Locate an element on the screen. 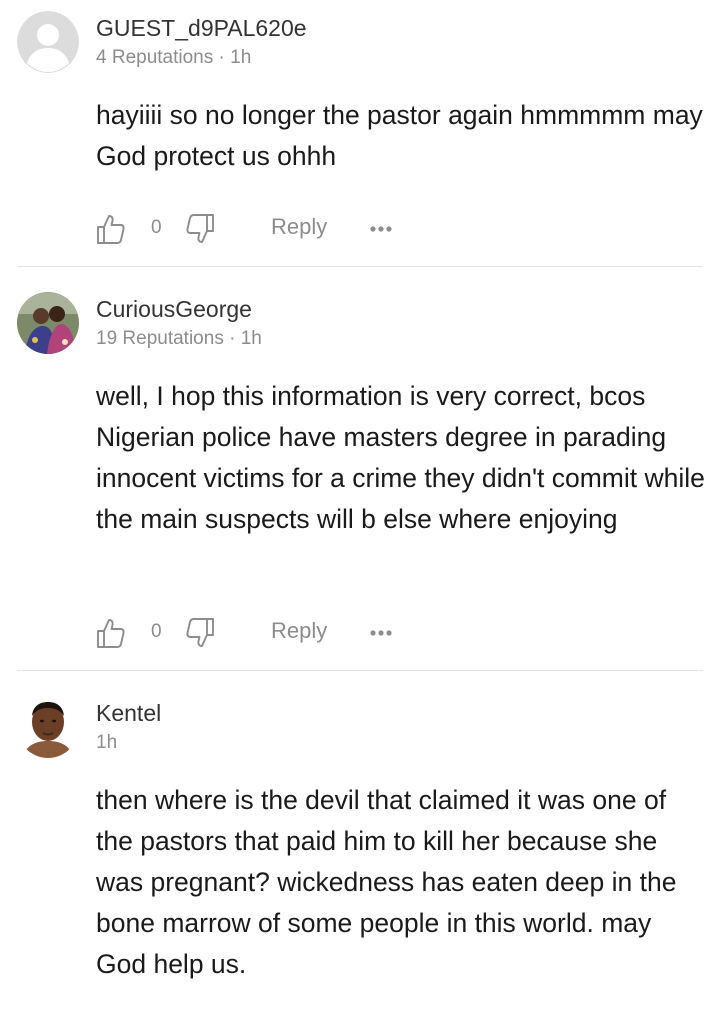 Image resolution: width=720 pixels, height=1010 pixels. comment-meta: 1h is located at coordinates (107, 742).